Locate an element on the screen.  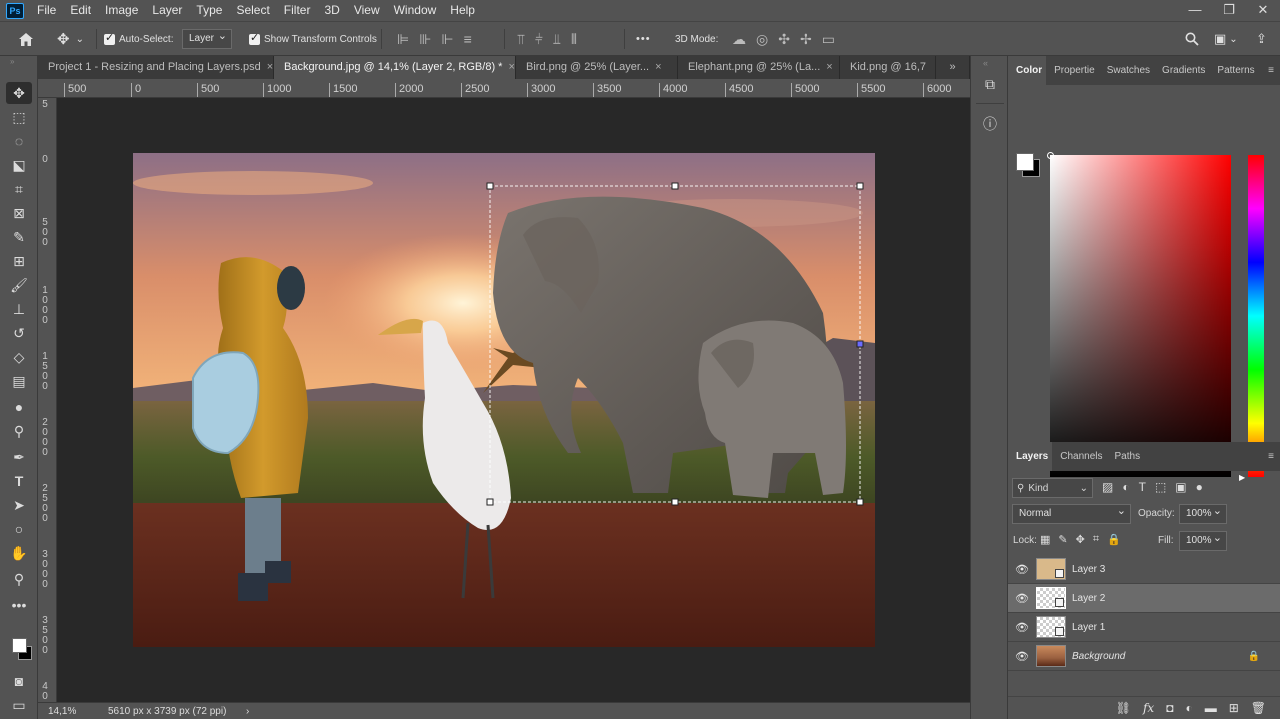
menu-help: Help is located at coordinates (462, 10).